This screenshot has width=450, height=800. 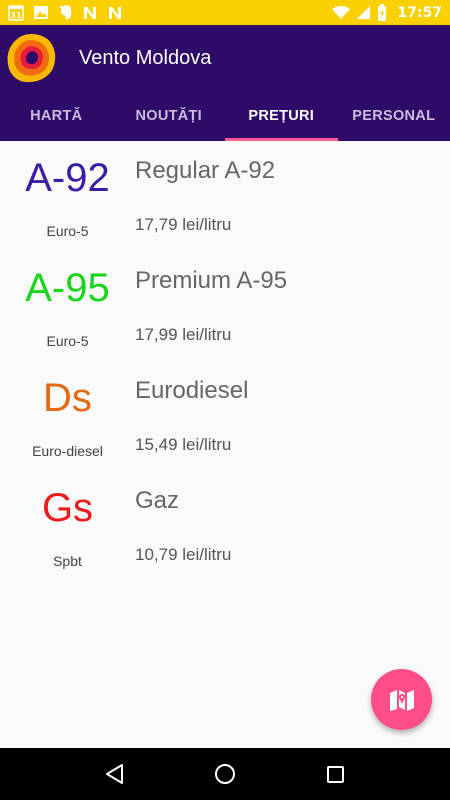 What do you see at coordinates (419, 12) in the screenshot?
I see `status-time: 17:57` at bounding box center [419, 12].